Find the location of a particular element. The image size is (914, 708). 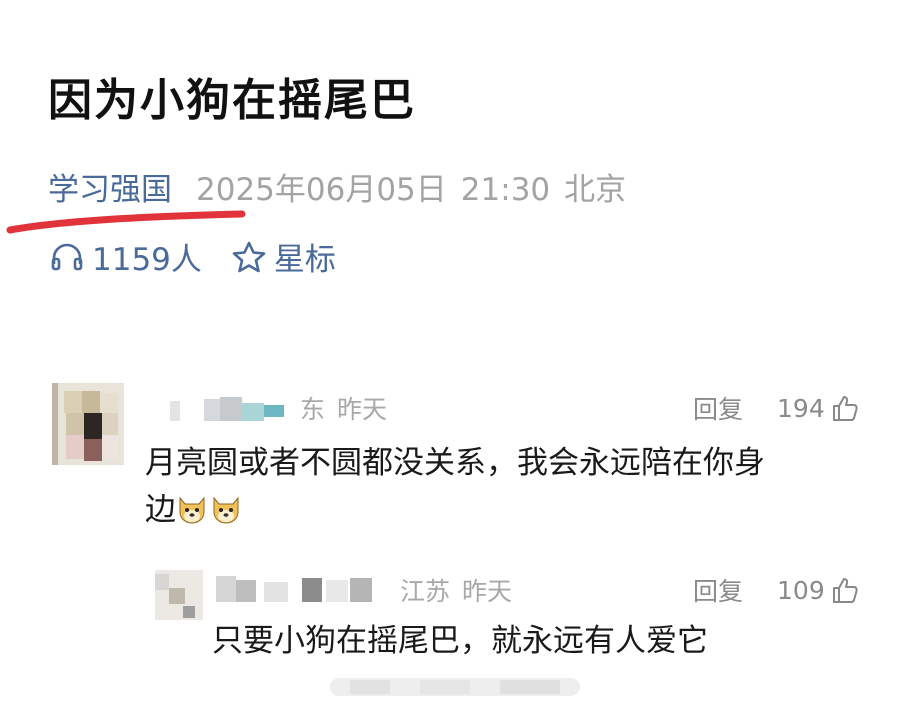

like-count: 194 is located at coordinates (801, 408).